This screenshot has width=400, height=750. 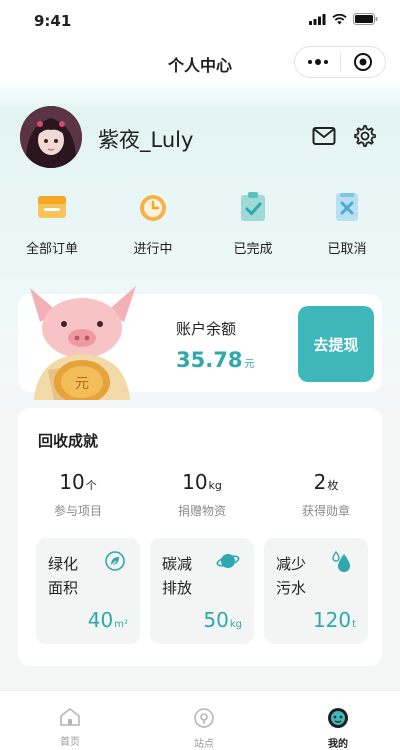 What do you see at coordinates (77, 511) in the screenshot?
I see `stat-caption: 参与项目` at bounding box center [77, 511].